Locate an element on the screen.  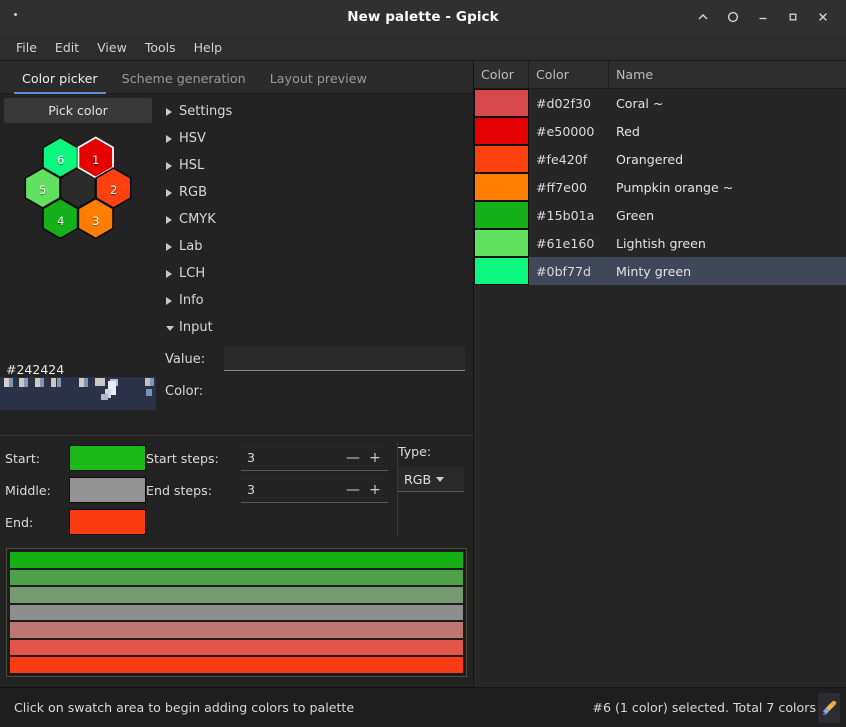
expander-lch: LCH is located at coordinates (314, 273).